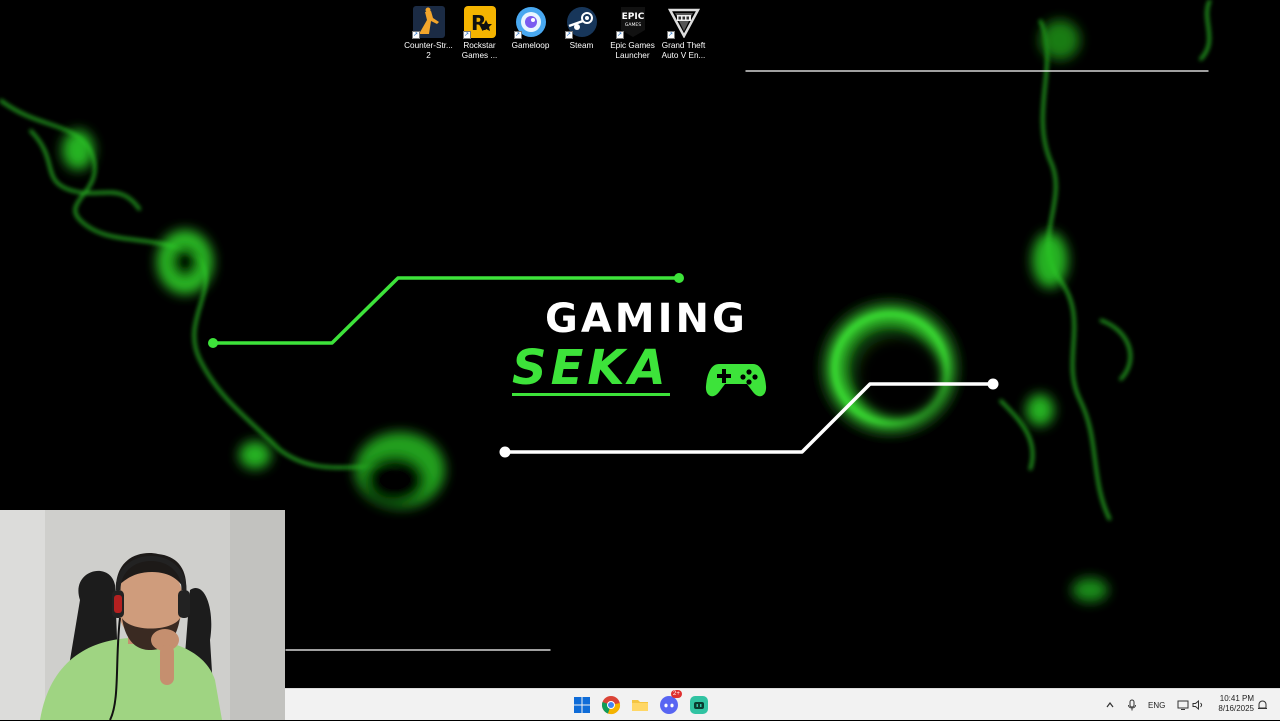 The image size is (1280, 721). I want to click on webcam-person-image, so click(142, 615).